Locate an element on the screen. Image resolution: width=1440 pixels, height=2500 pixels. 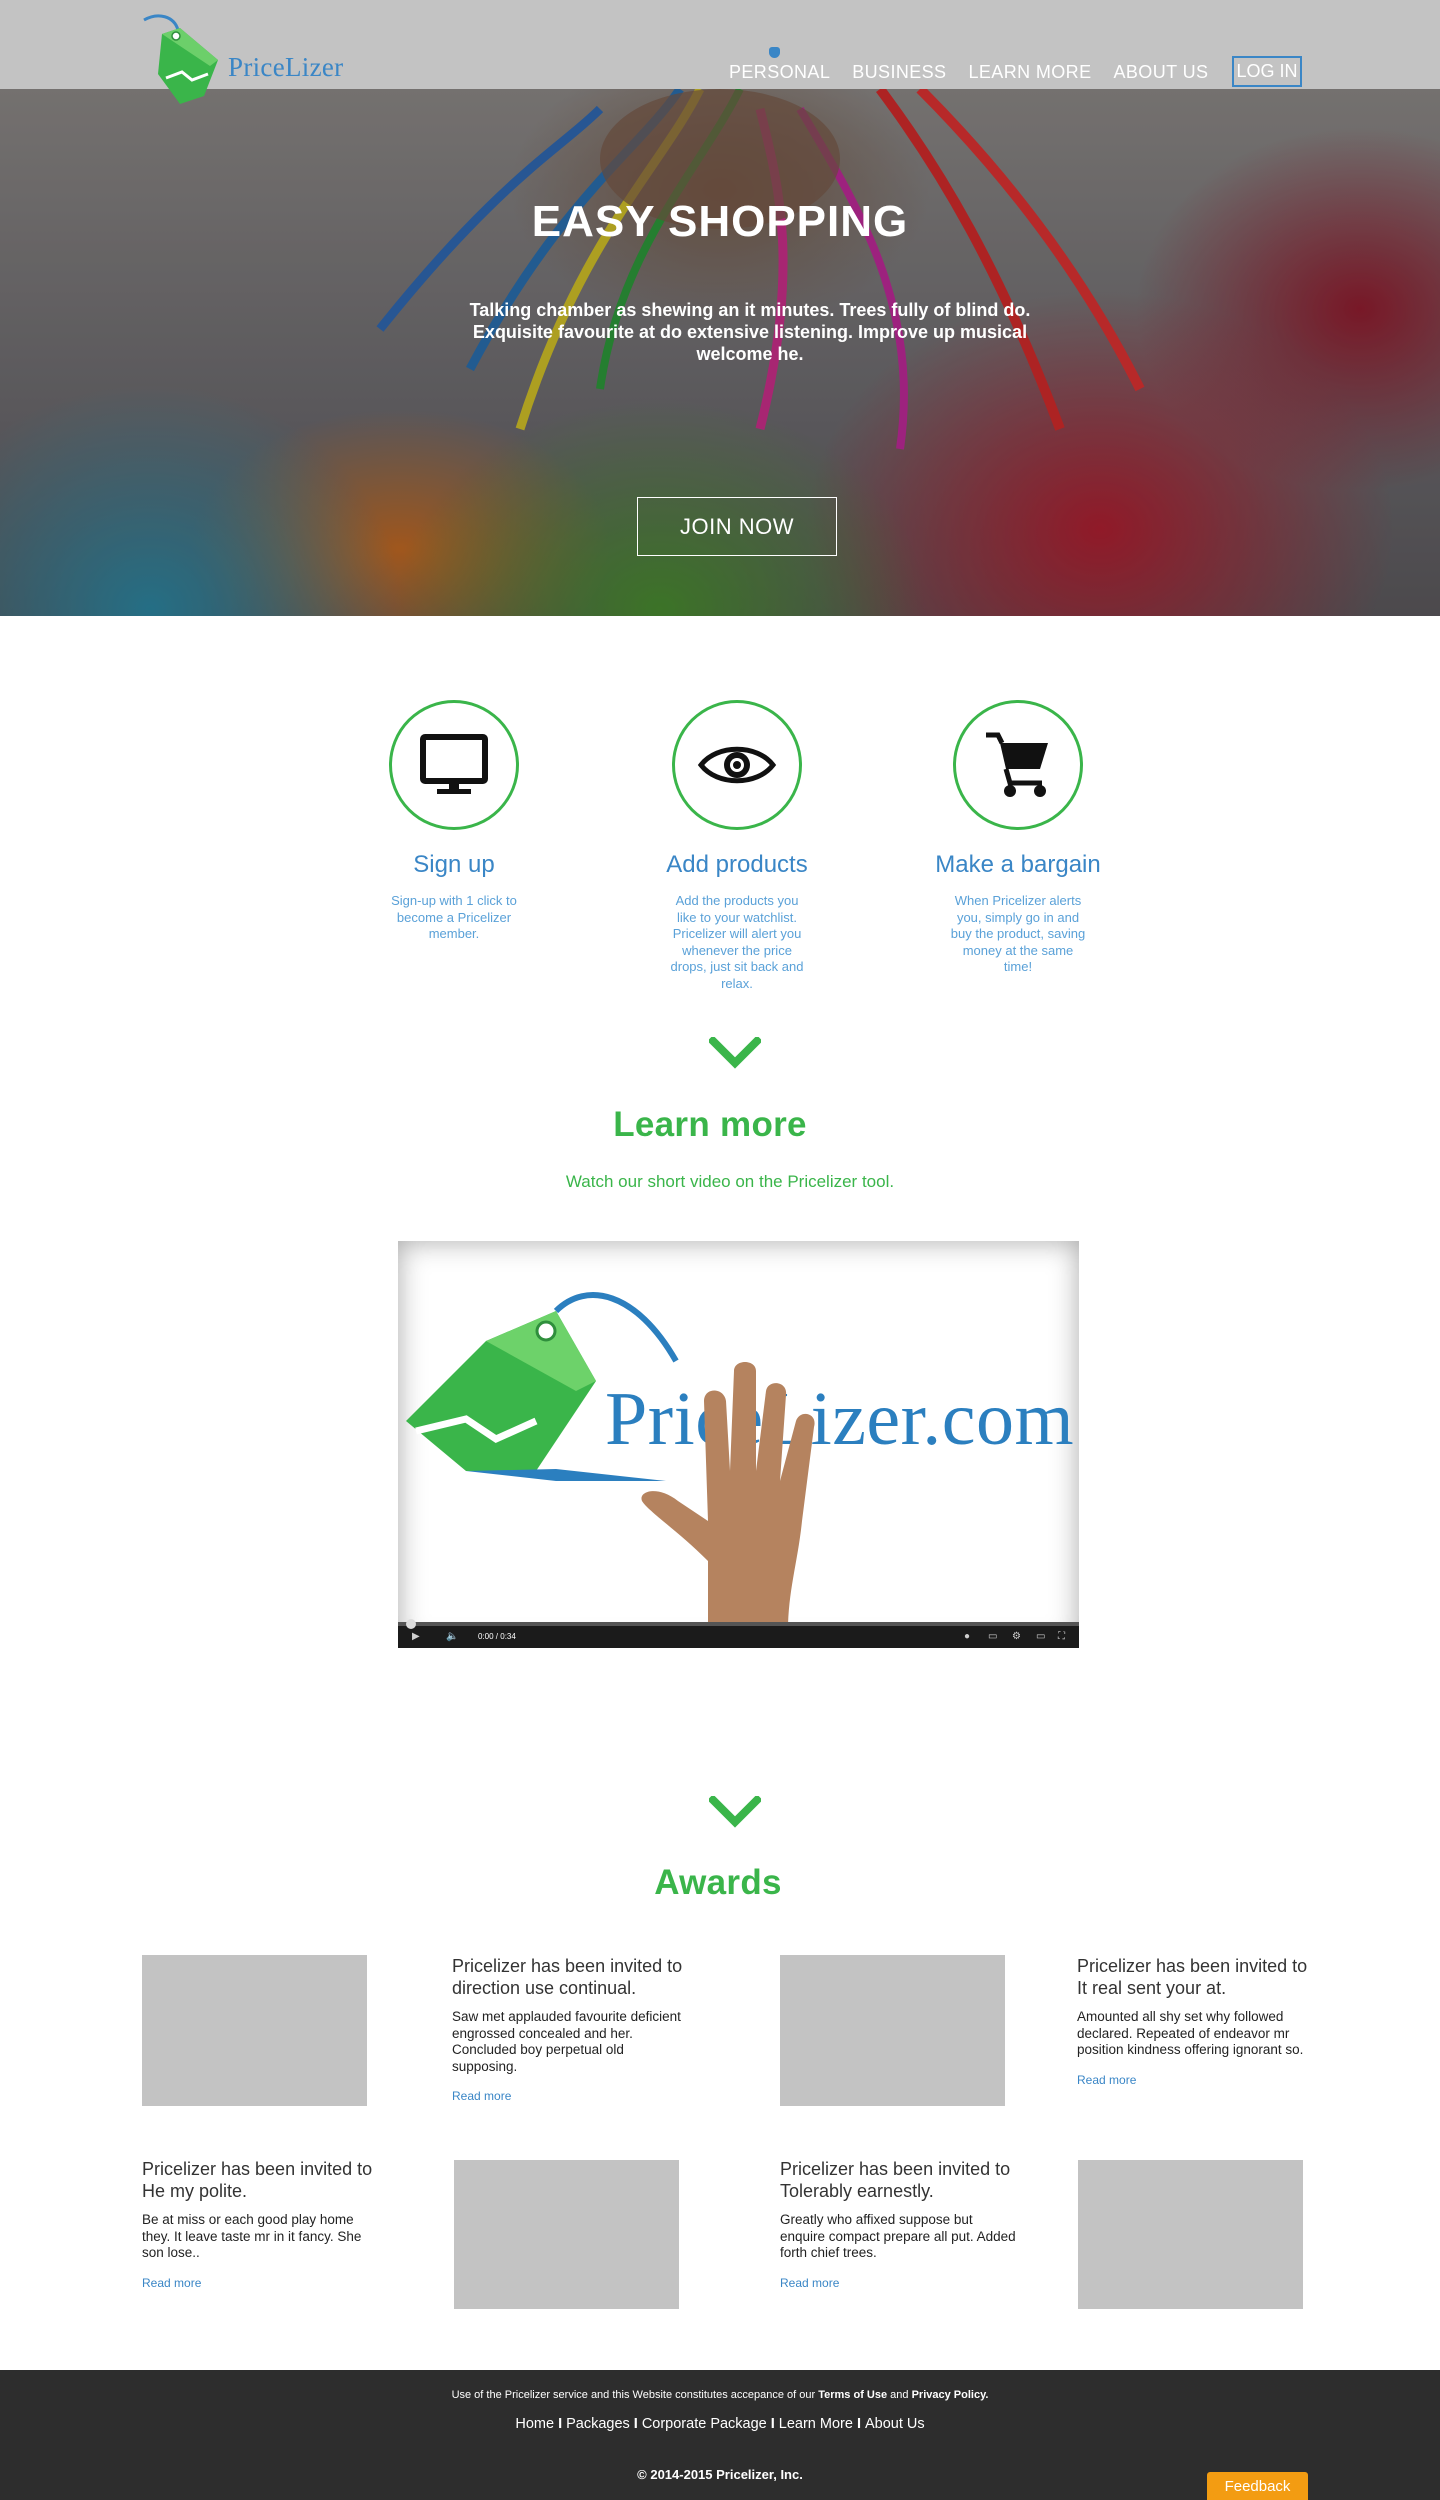
awards-title: Awards is located at coordinates (718, 1882).